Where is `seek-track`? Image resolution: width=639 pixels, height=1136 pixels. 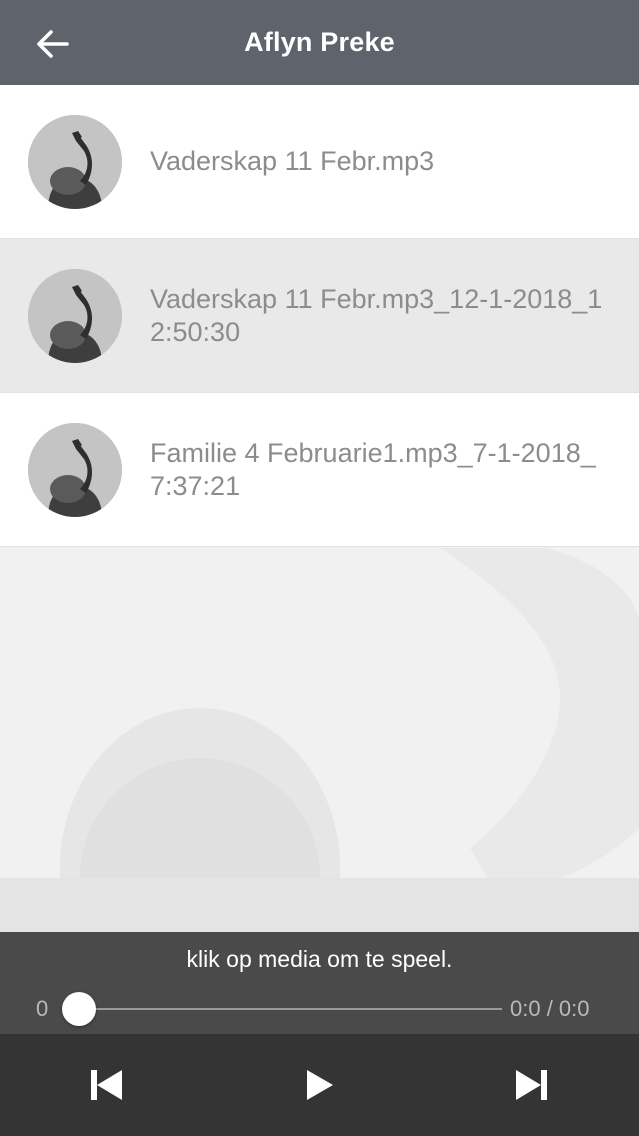
seek-track is located at coordinates (290, 1009).